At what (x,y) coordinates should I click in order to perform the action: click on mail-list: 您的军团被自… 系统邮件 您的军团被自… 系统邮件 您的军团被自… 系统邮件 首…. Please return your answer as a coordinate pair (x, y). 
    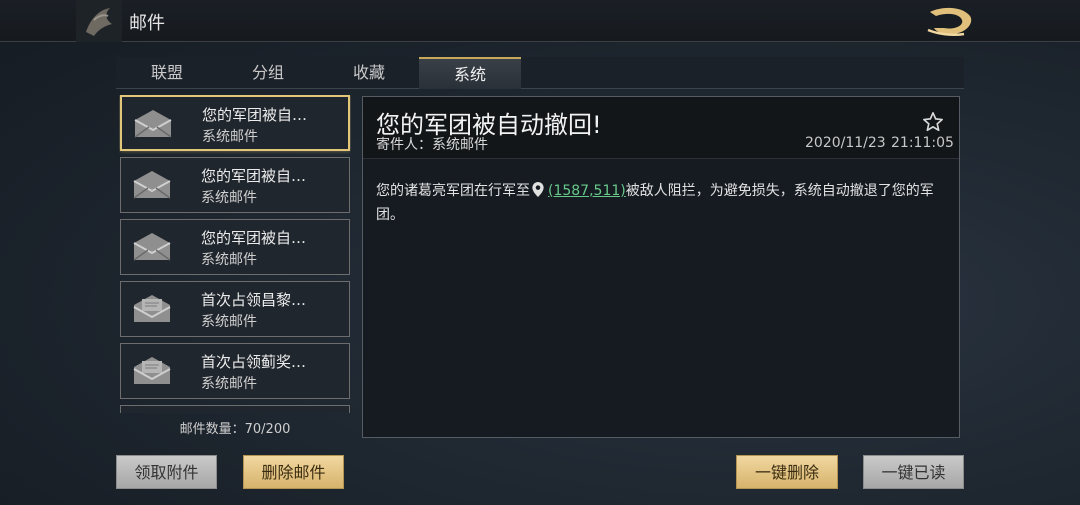
    Looking at the image, I should click on (235, 254).